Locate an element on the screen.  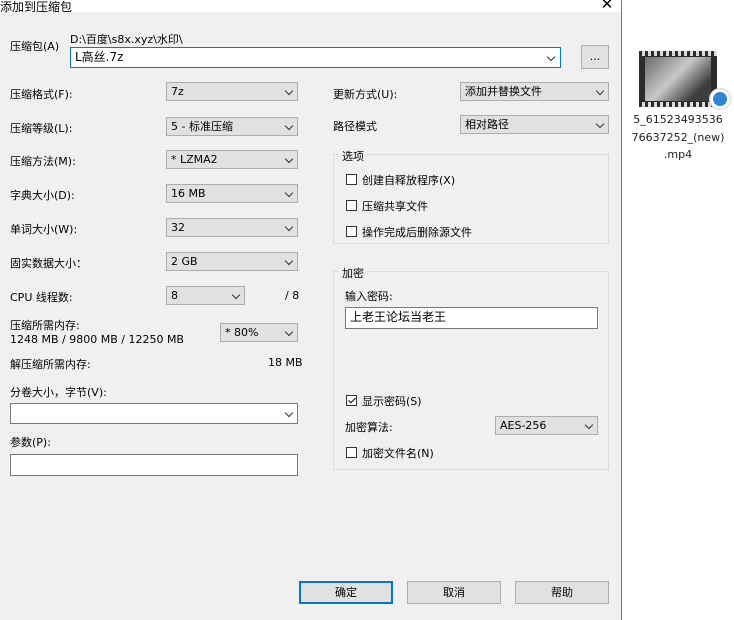
archive-path: D:\百度\s8x.xyz\水印\ is located at coordinates (126, 39).